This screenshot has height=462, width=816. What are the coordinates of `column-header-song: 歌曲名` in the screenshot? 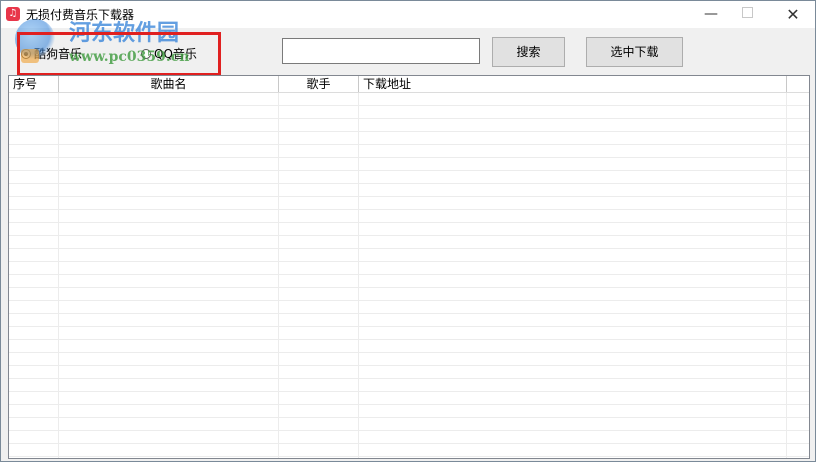 It's located at (169, 84).